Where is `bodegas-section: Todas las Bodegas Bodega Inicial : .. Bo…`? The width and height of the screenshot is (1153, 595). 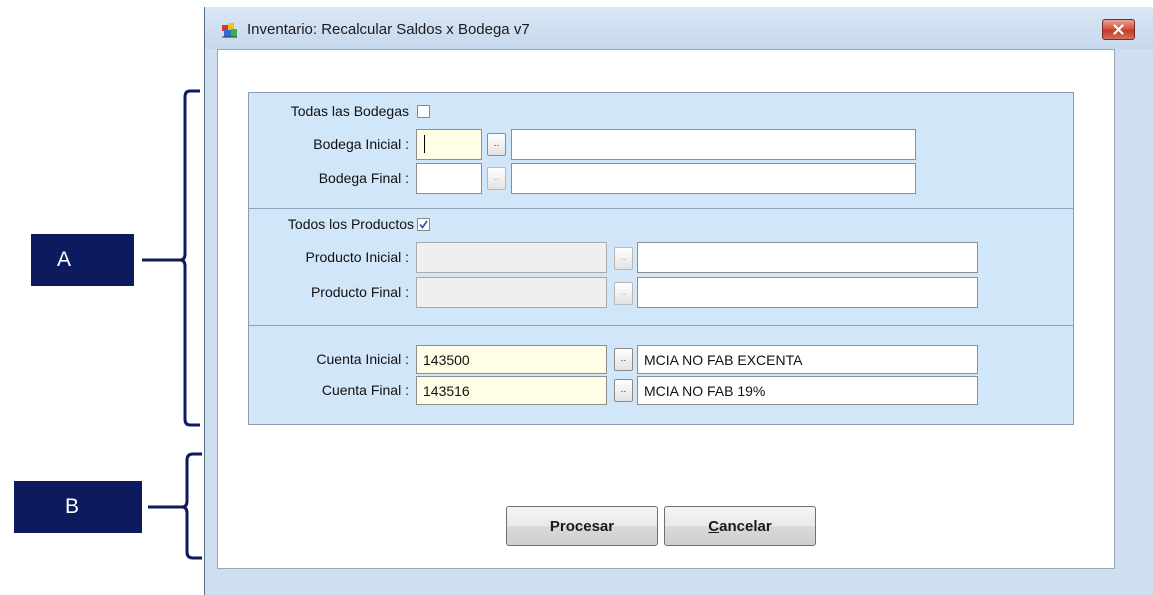 bodegas-section: Todas las Bodegas Bodega Inicial : .. Bo… is located at coordinates (661, 150).